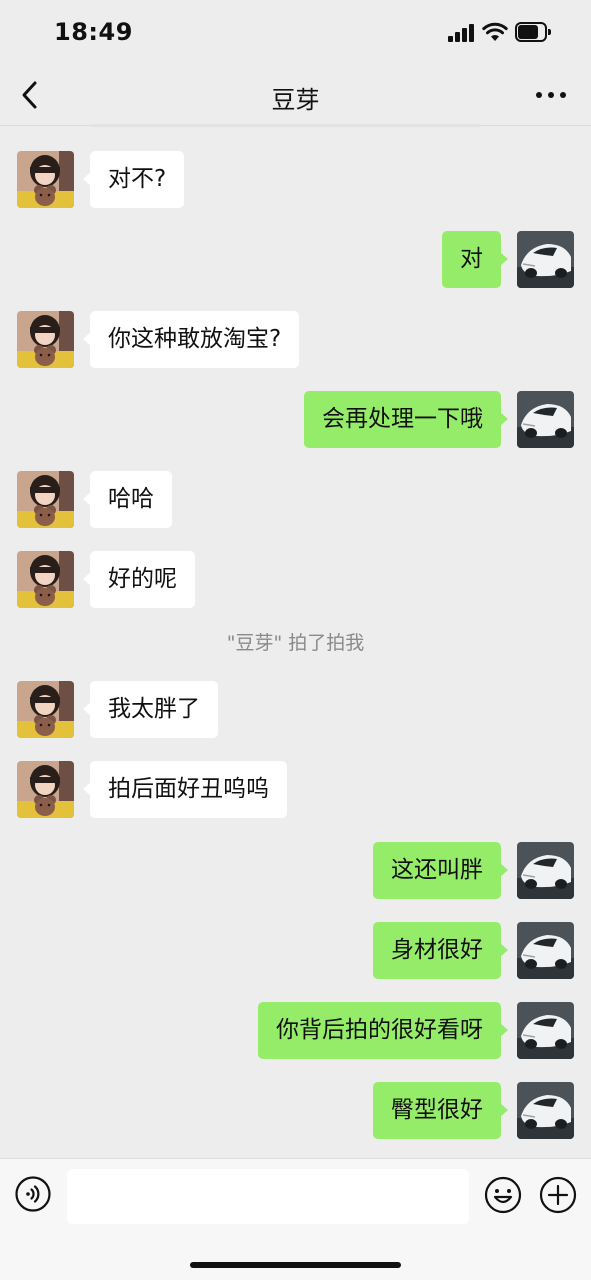 The image size is (591, 1280). Describe the element at coordinates (191, 339) in the screenshot. I see `received-message-bubble: 你这种敢放淘宝?` at that location.